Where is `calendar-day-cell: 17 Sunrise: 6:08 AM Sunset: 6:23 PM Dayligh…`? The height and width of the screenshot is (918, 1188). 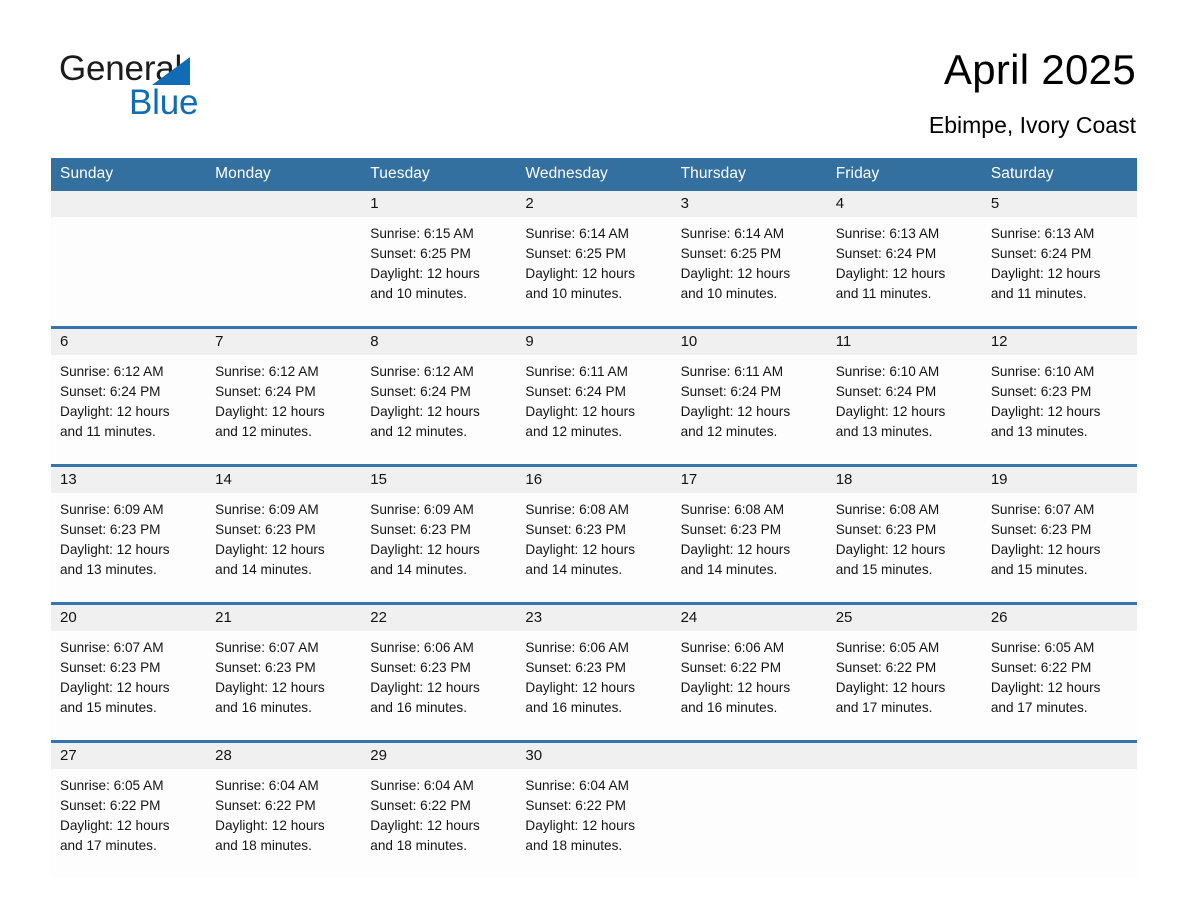 calendar-day-cell: 17 Sunrise: 6:08 AM Sunset: 6:23 PM Dayligh… is located at coordinates (749, 534).